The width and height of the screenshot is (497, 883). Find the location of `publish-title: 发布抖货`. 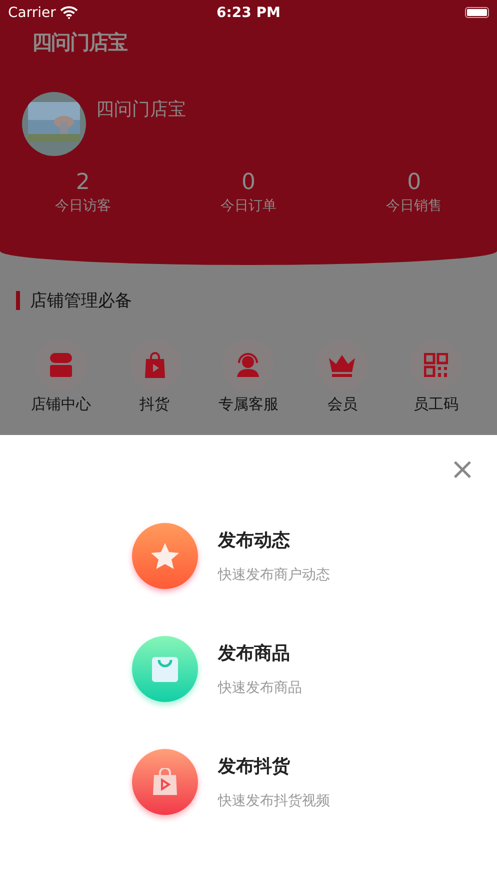

publish-title: 发布抖货 is located at coordinates (274, 766).